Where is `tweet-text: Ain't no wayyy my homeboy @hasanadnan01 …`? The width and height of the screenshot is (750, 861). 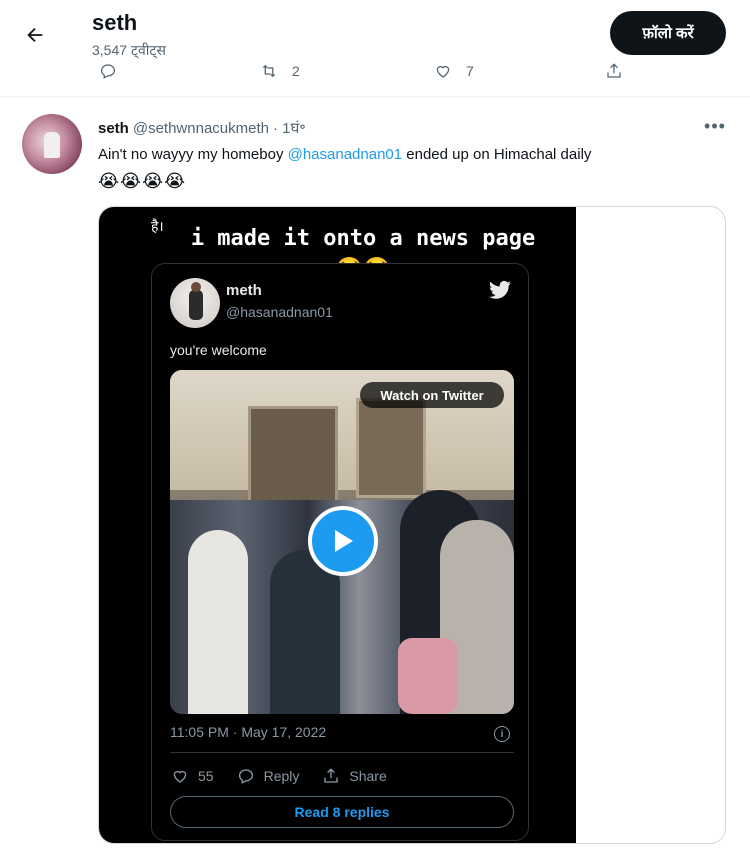
tweet-text: Ain't no wayyy my homeboy @hasanadnan01 … is located at coordinates (413, 155).